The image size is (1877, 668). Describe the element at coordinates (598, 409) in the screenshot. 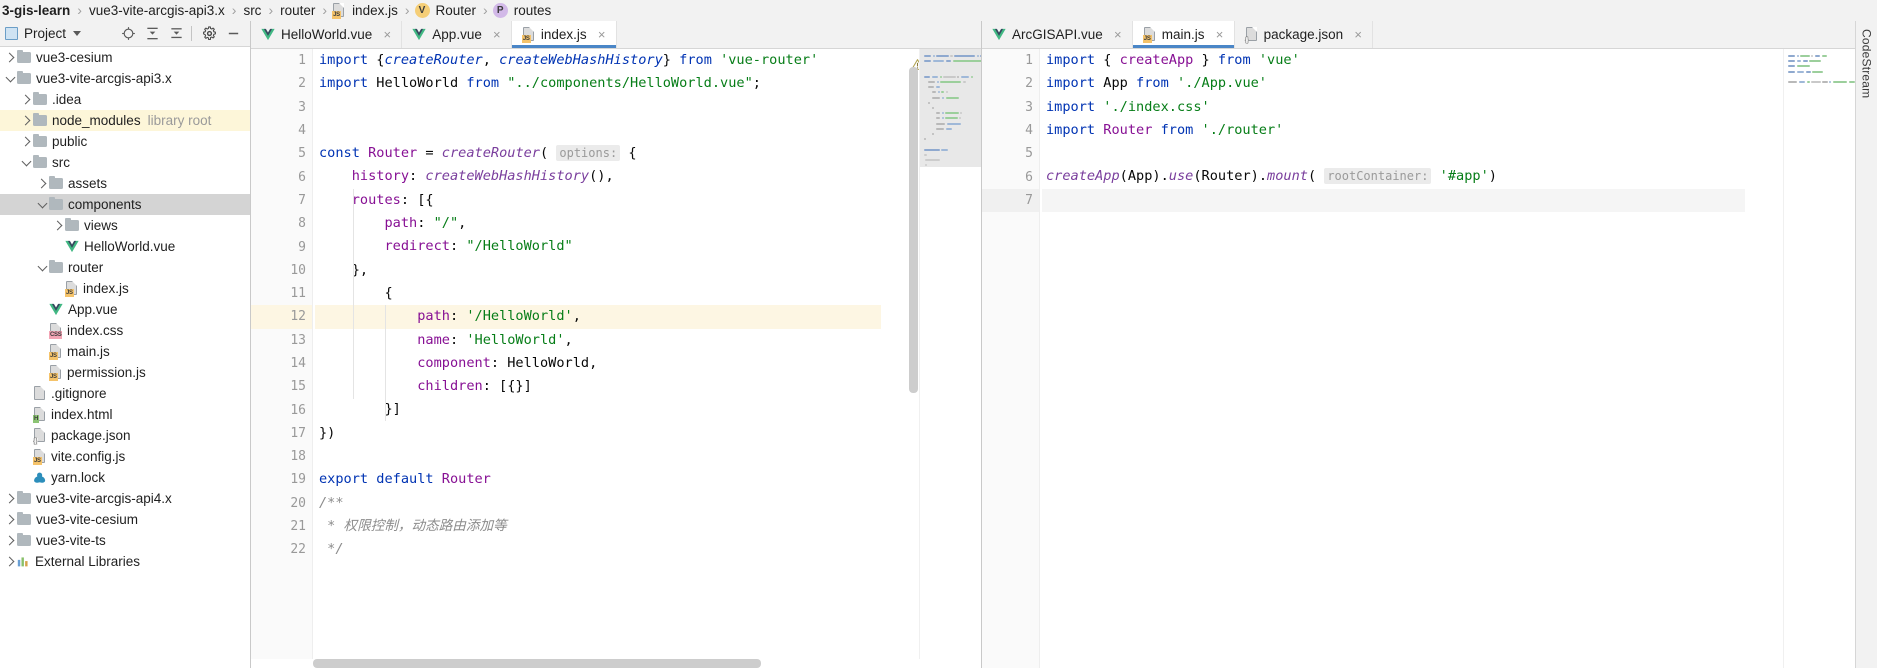

I see `code-line: }]` at that location.